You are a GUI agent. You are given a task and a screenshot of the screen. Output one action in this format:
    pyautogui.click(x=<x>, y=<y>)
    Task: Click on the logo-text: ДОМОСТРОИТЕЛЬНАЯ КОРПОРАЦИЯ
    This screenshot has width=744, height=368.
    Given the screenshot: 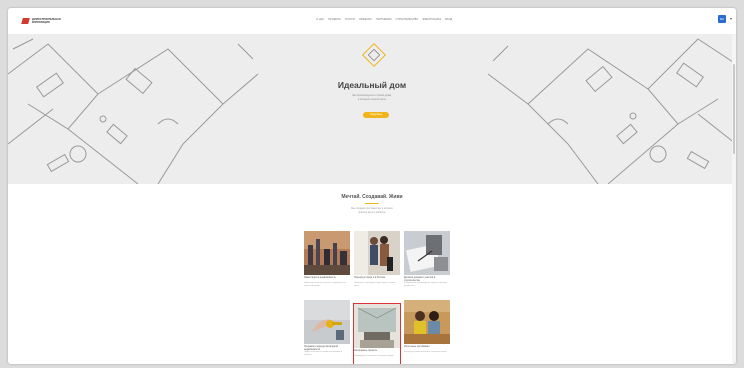 What is the action you would take?
    pyautogui.click(x=46, y=21)
    